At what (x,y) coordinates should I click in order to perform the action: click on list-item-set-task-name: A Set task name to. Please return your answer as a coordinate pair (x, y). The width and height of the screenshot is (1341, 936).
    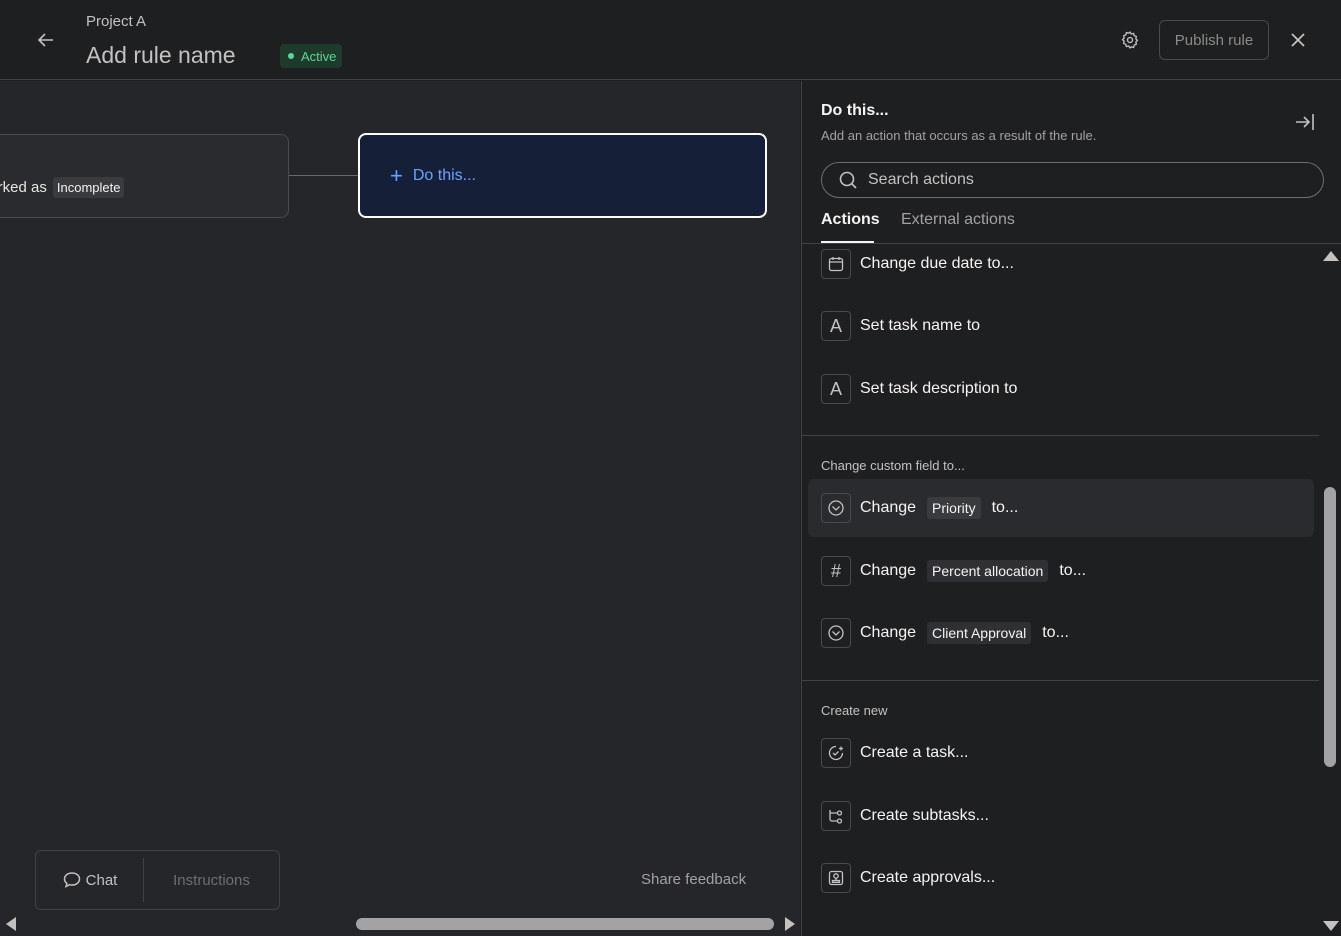
    Looking at the image, I should click on (900, 326).